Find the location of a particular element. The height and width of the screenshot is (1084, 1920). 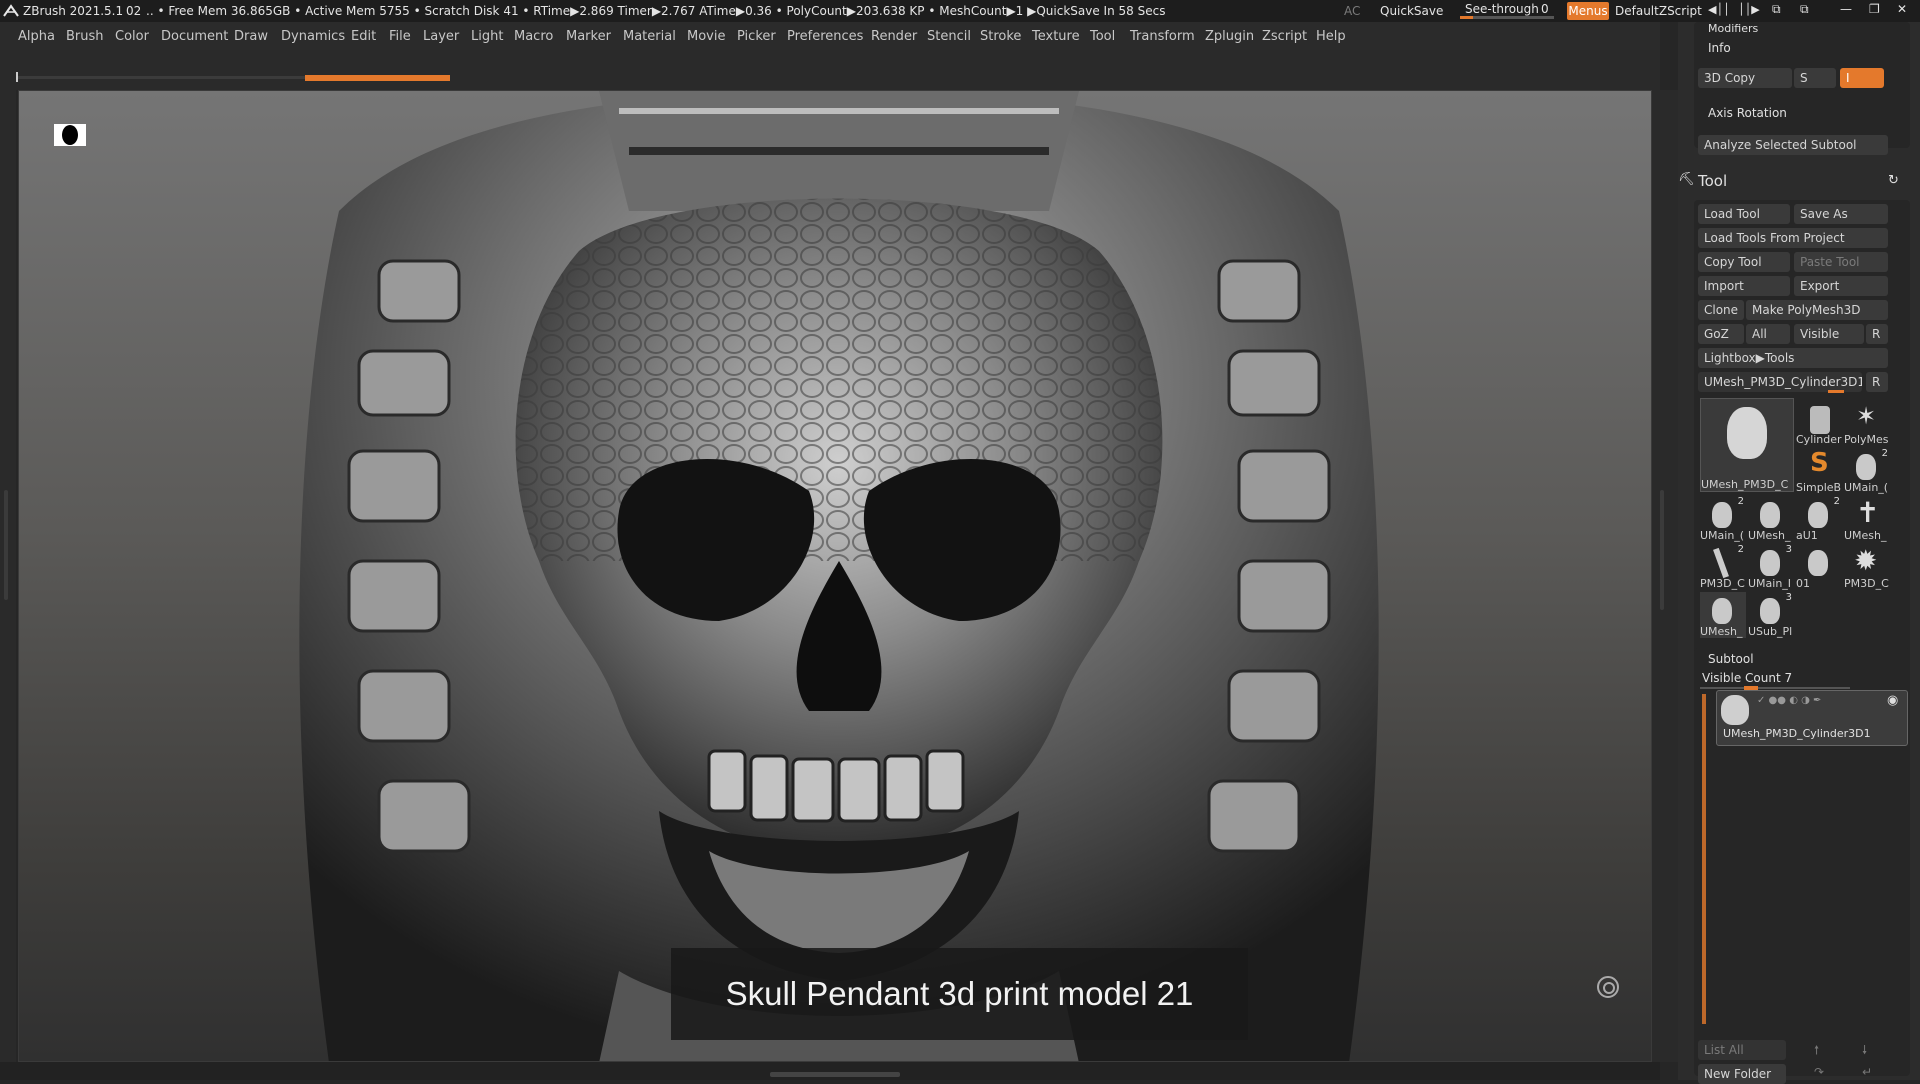

folder-arrow-icon: ↷ is located at coordinates (1819, 1072).